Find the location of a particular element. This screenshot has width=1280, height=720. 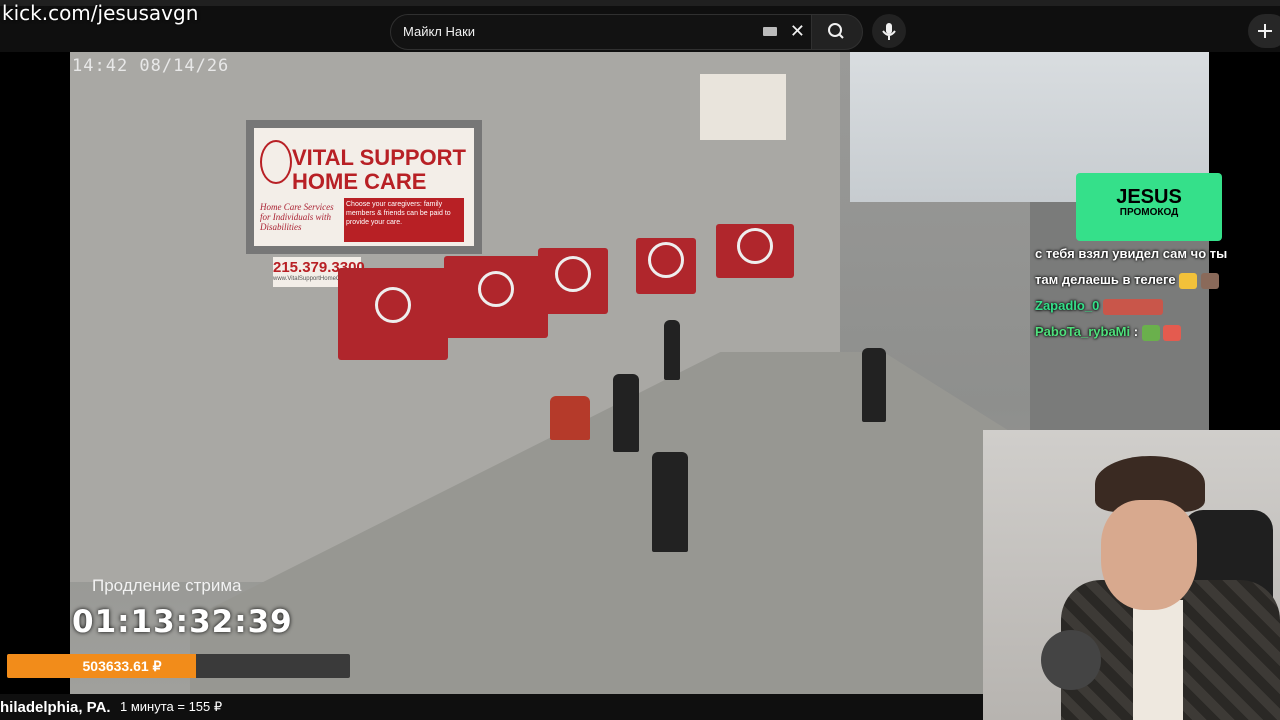

keyboard-icon is located at coordinates (770, 31).